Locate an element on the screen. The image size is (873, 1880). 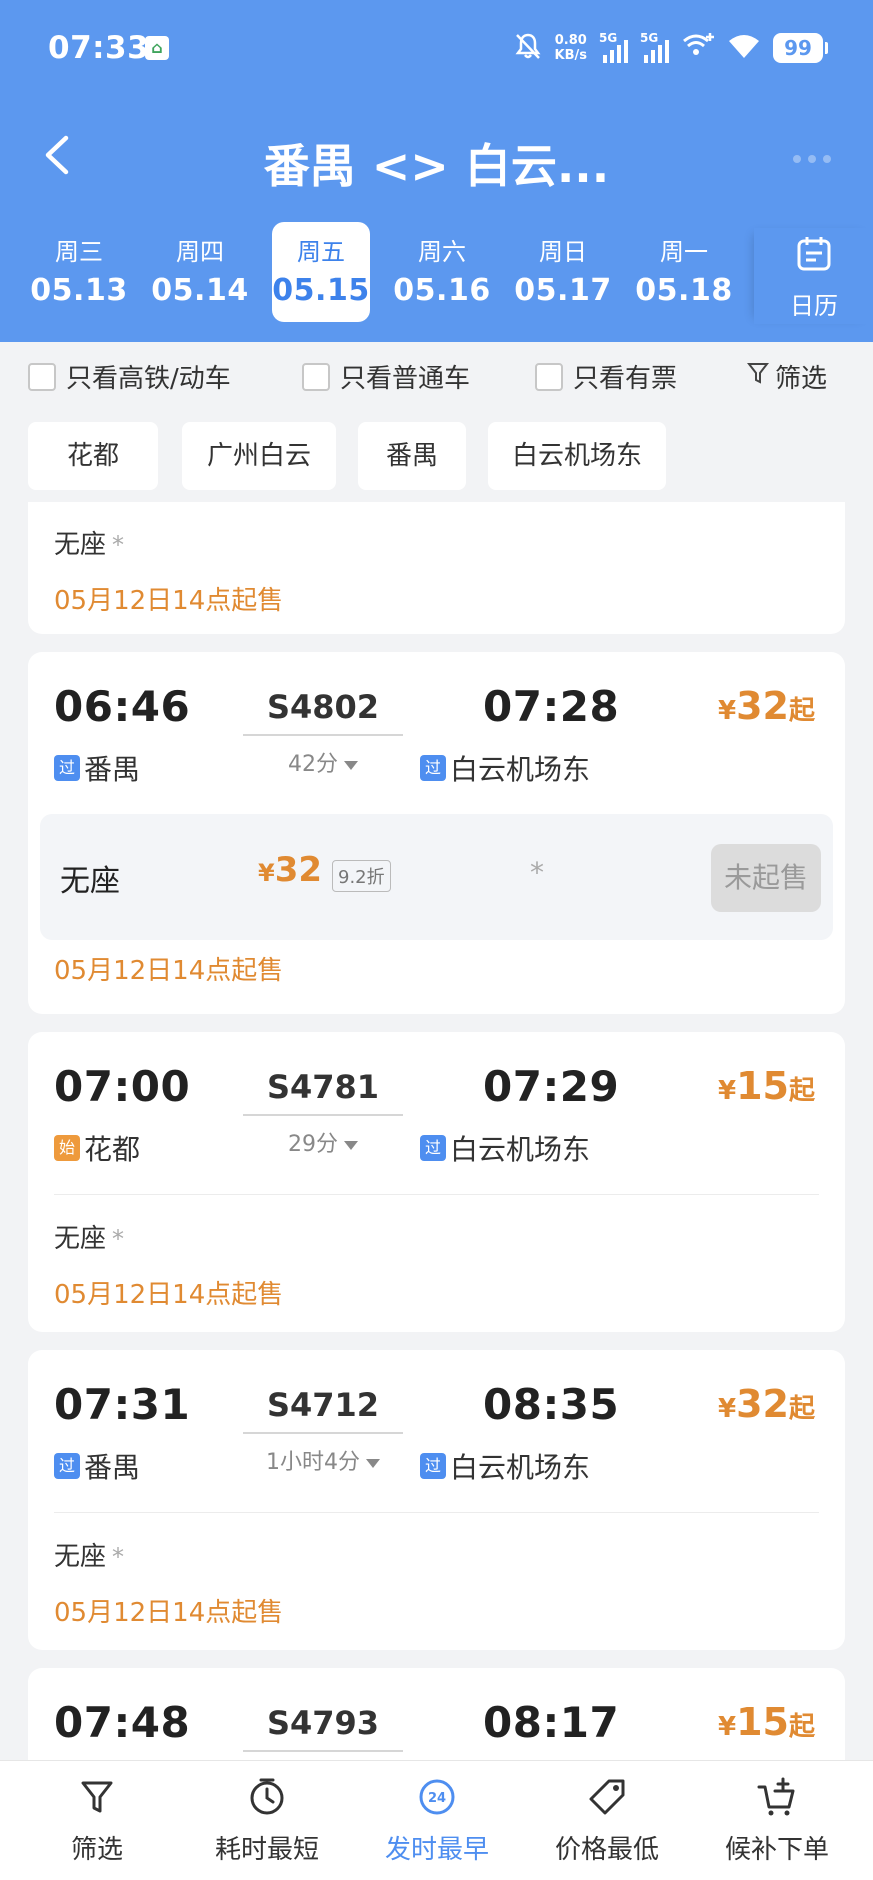
date-weekday: 周三 is located at coordinates (79, 252).